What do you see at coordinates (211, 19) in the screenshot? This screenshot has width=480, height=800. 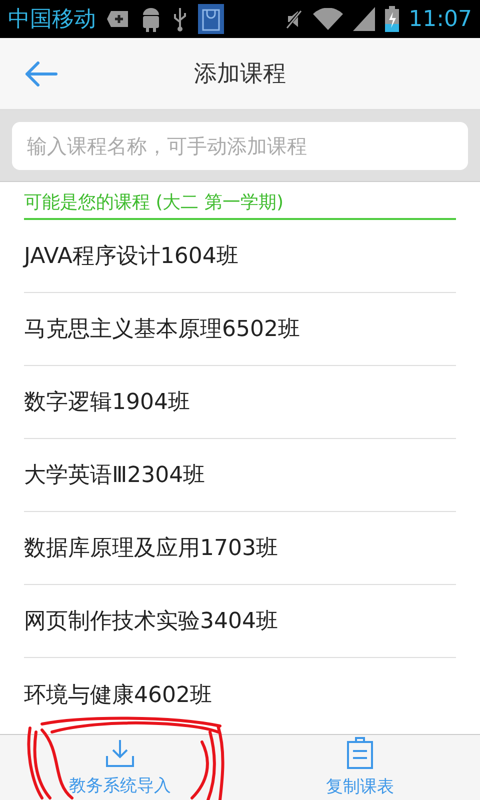 I see `shopping-bag-icon` at bounding box center [211, 19].